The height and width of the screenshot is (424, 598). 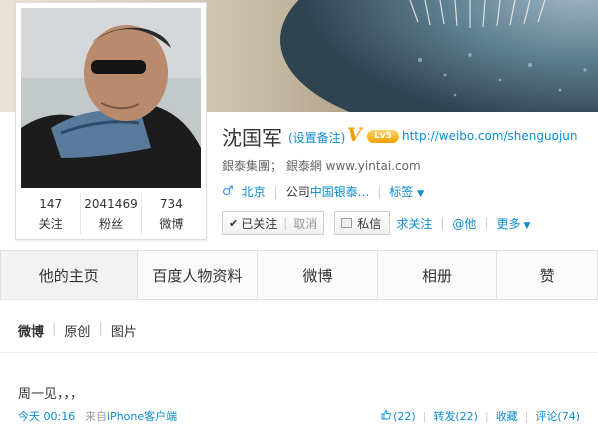 What do you see at coordinates (234, 223) in the screenshot?
I see `check-icon: ✔` at bounding box center [234, 223].